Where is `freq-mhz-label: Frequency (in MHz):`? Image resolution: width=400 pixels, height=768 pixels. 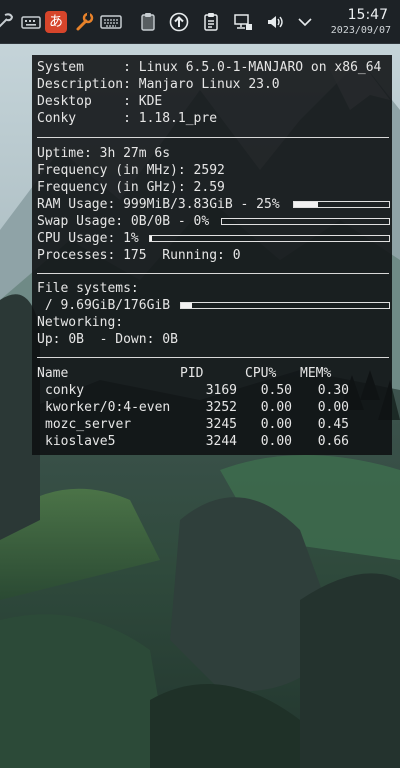 freq-mhz-label: Frequency (in MHz): is located at coordinates (111, 170).